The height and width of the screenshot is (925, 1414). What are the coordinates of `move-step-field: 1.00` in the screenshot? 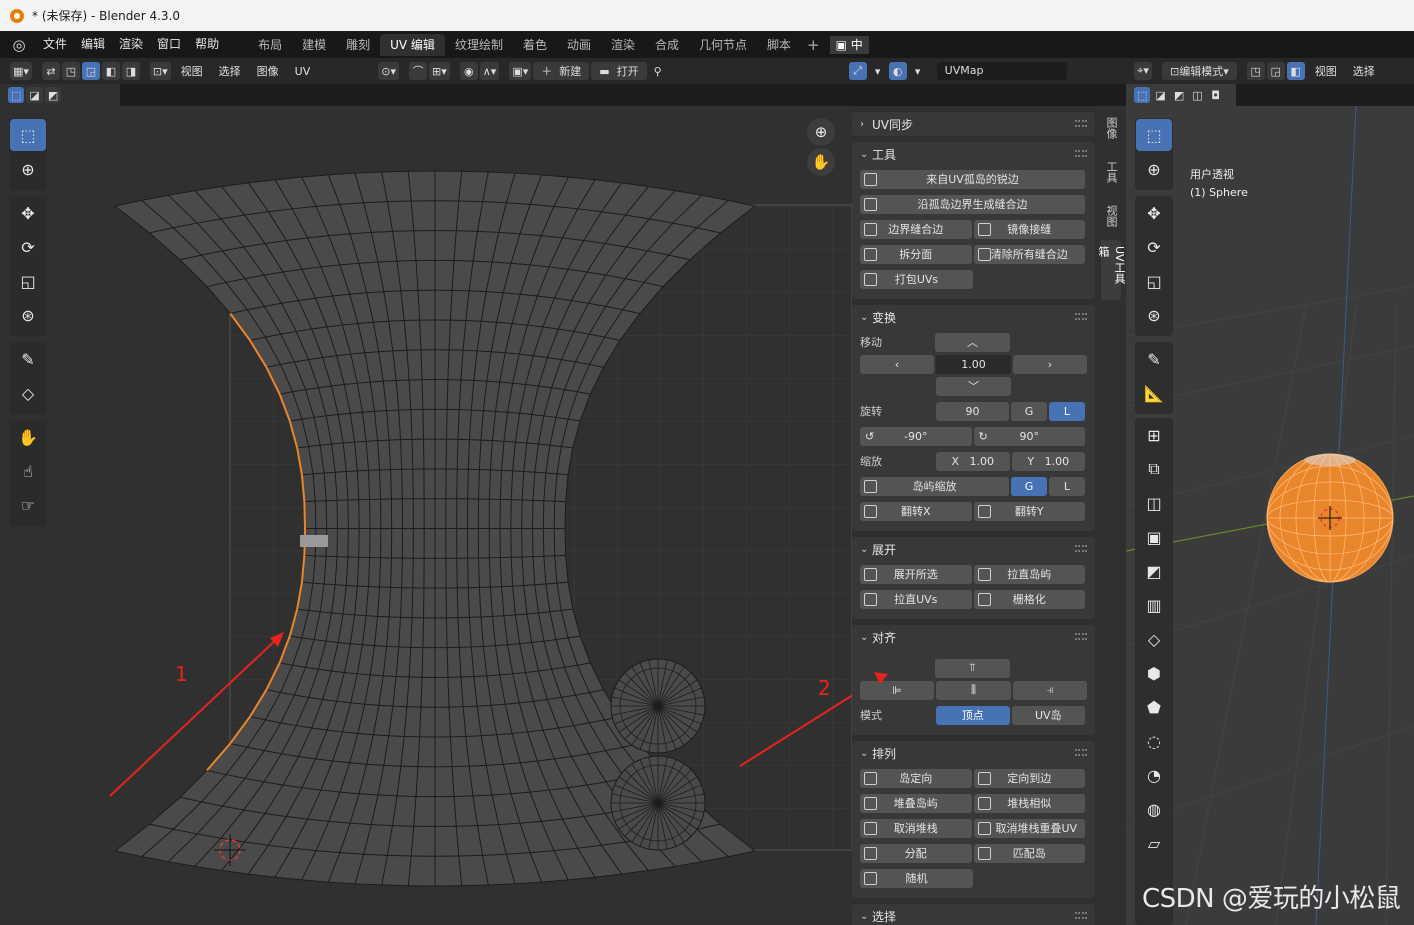 It's located at (973, 364).